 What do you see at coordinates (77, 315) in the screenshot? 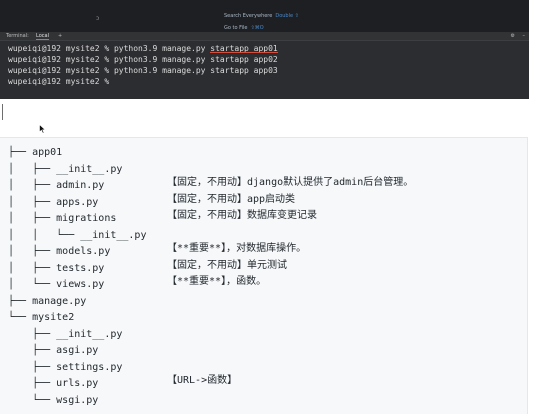
I see `tree-row-mysite2: └── mysite2` at bounding box center [77, 315].